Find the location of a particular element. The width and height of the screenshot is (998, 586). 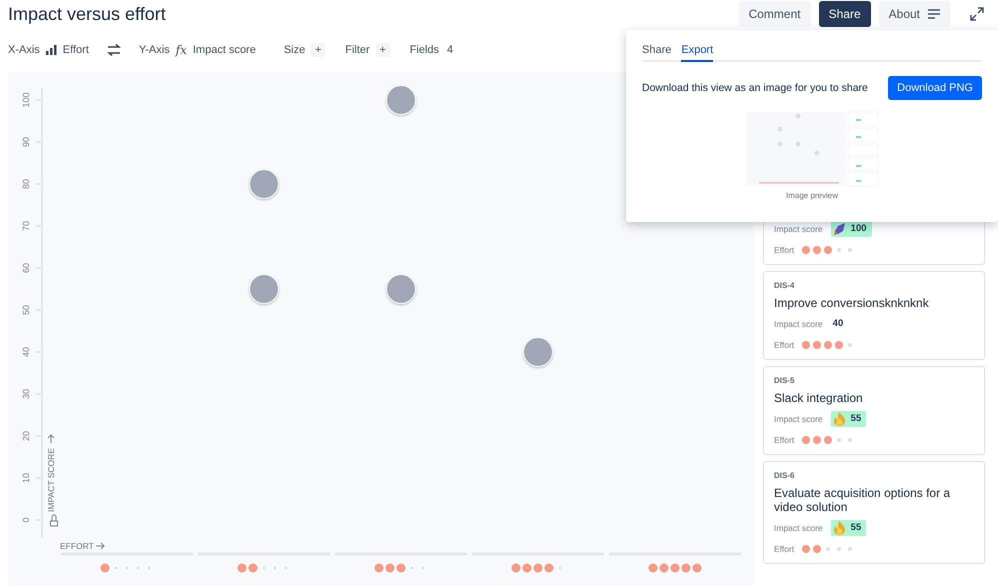

y-tick-label: 30 is located at coordinates (26, 394).